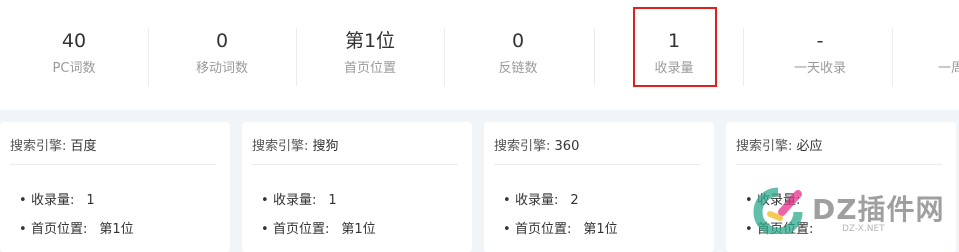 This screenshot has width=959, height=252. I want to click on watermark-logo: DZ插件网 DZ-X.NET, so click(852, 211).